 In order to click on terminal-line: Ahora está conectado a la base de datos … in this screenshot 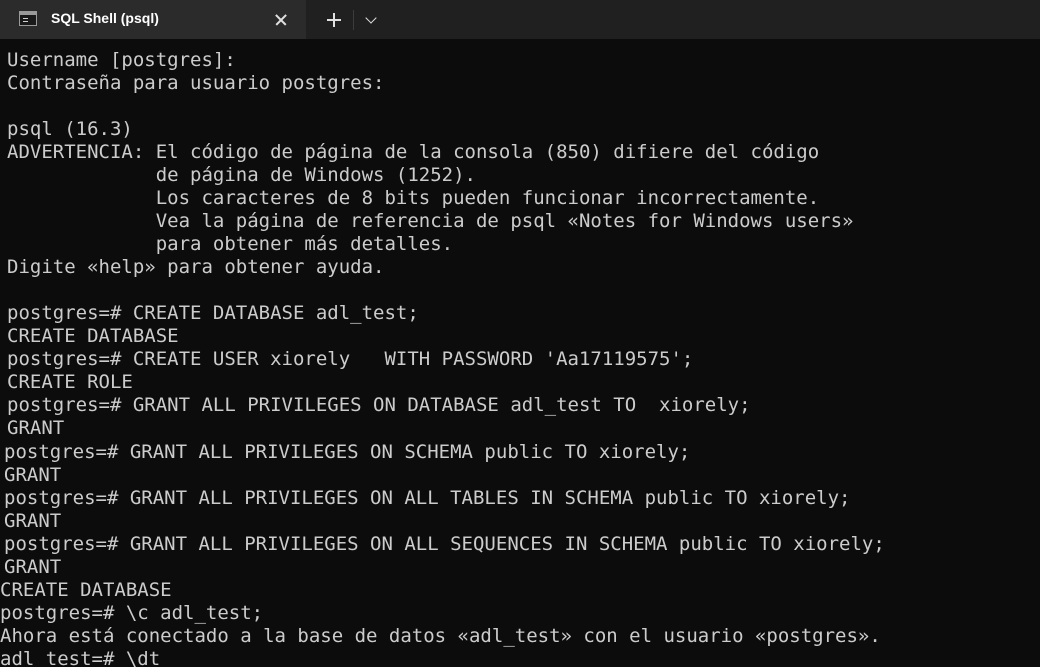, I will do `click(440, 636)`.